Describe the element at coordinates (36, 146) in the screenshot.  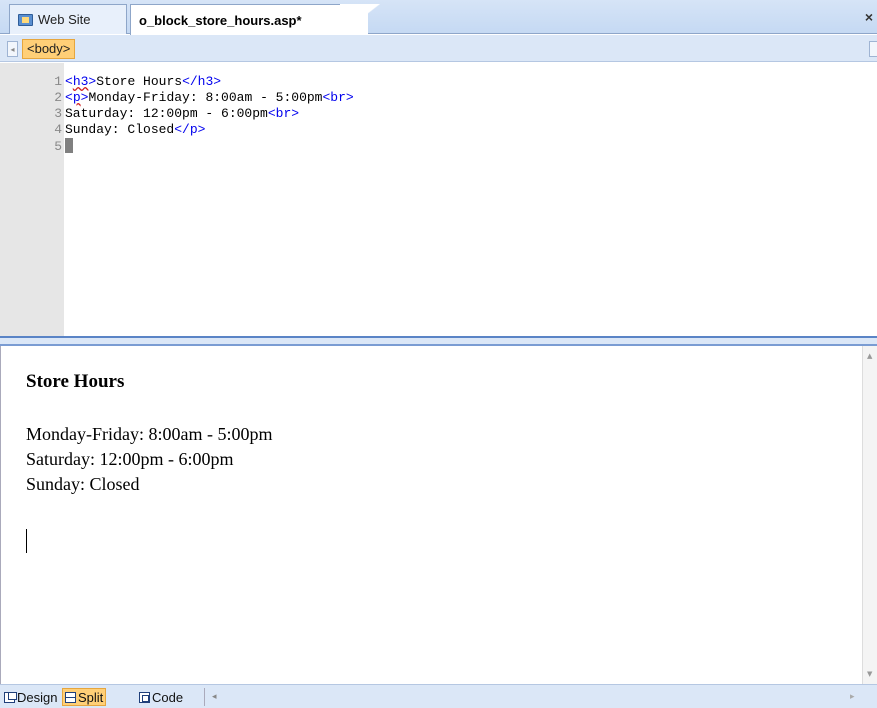
I see `code-line: 5` at that location.